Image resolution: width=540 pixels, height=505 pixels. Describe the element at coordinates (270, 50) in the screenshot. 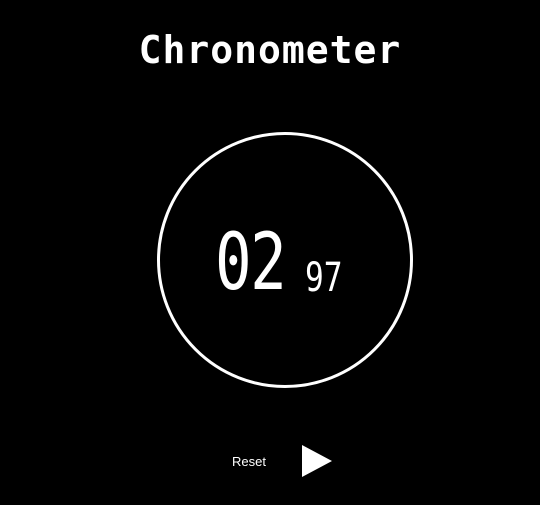

I see `page-title: Chronometer` at that location.